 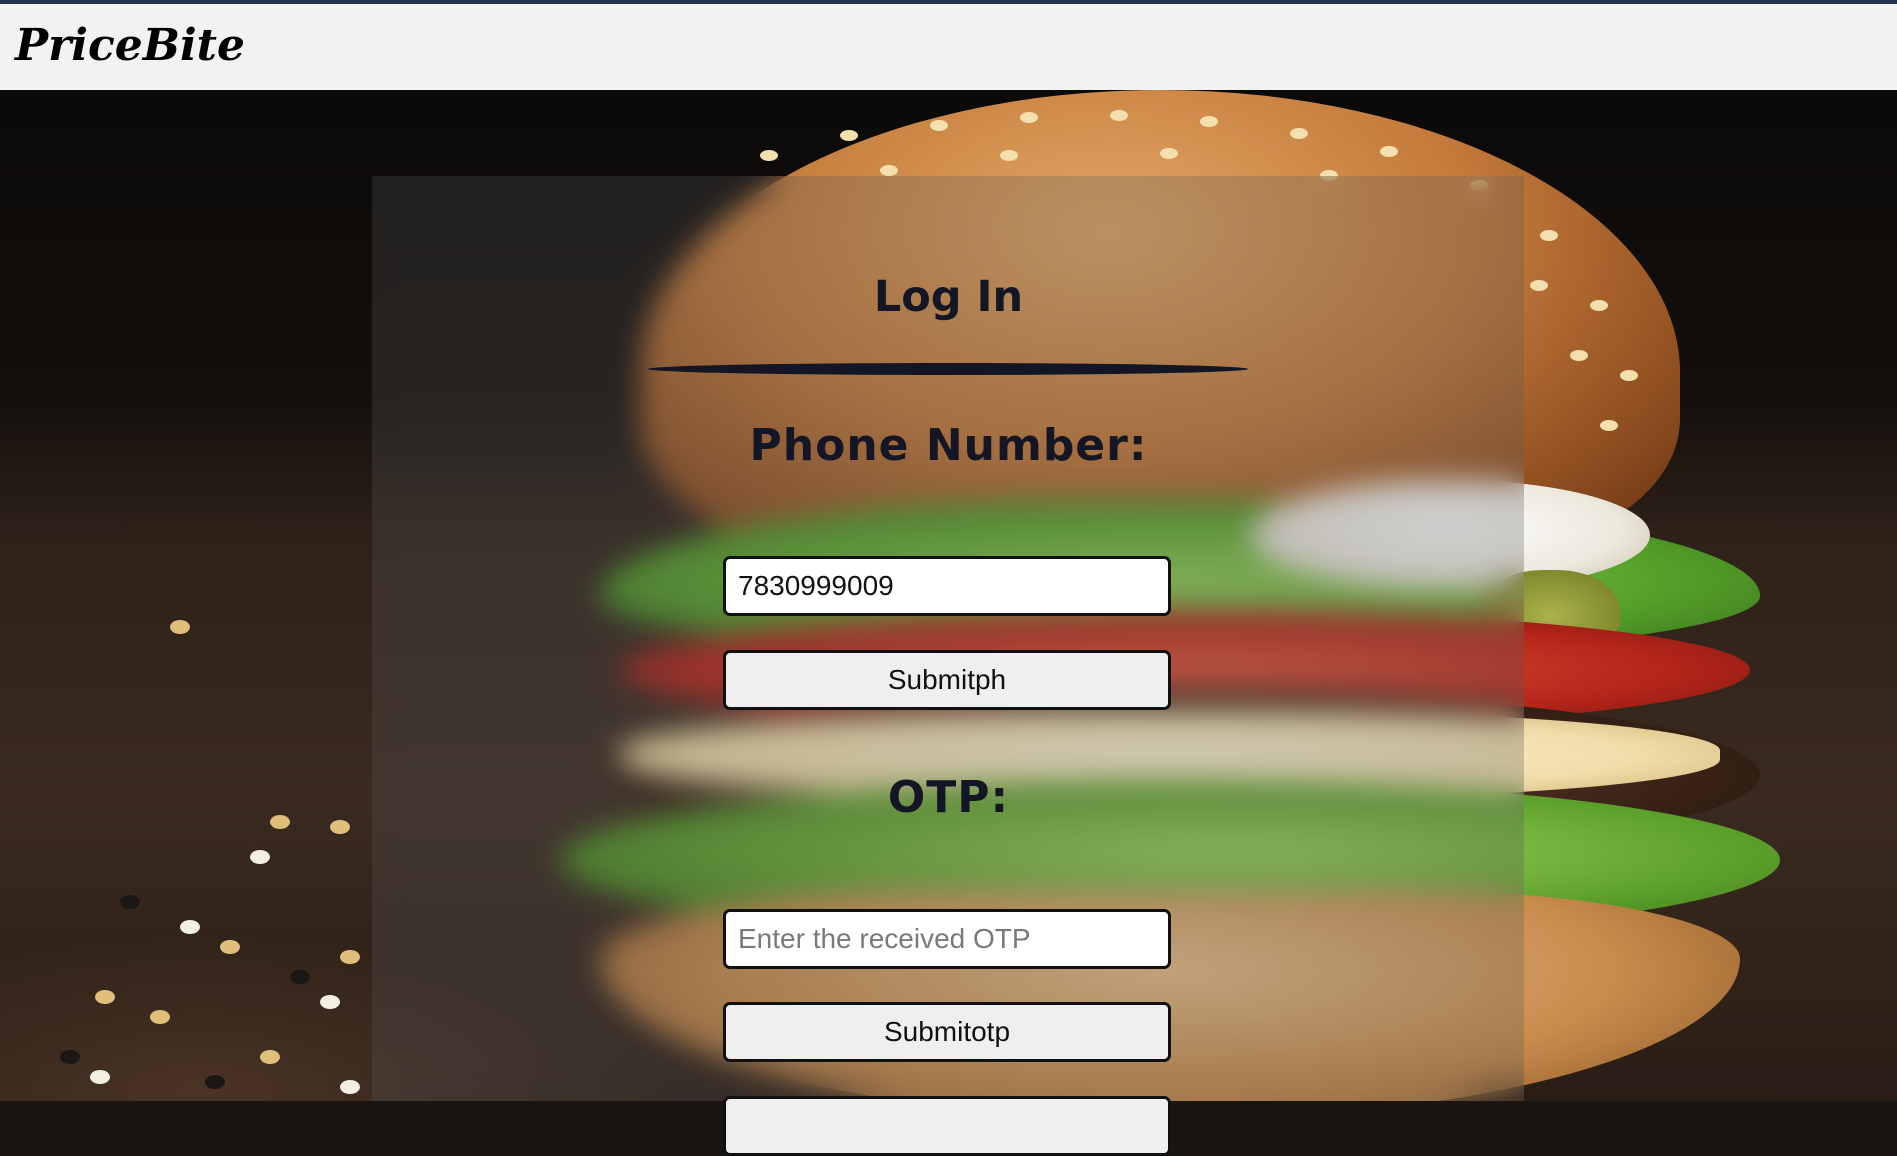 I want to click on brand-logo: PriceBite, so click(x=130, y=45).